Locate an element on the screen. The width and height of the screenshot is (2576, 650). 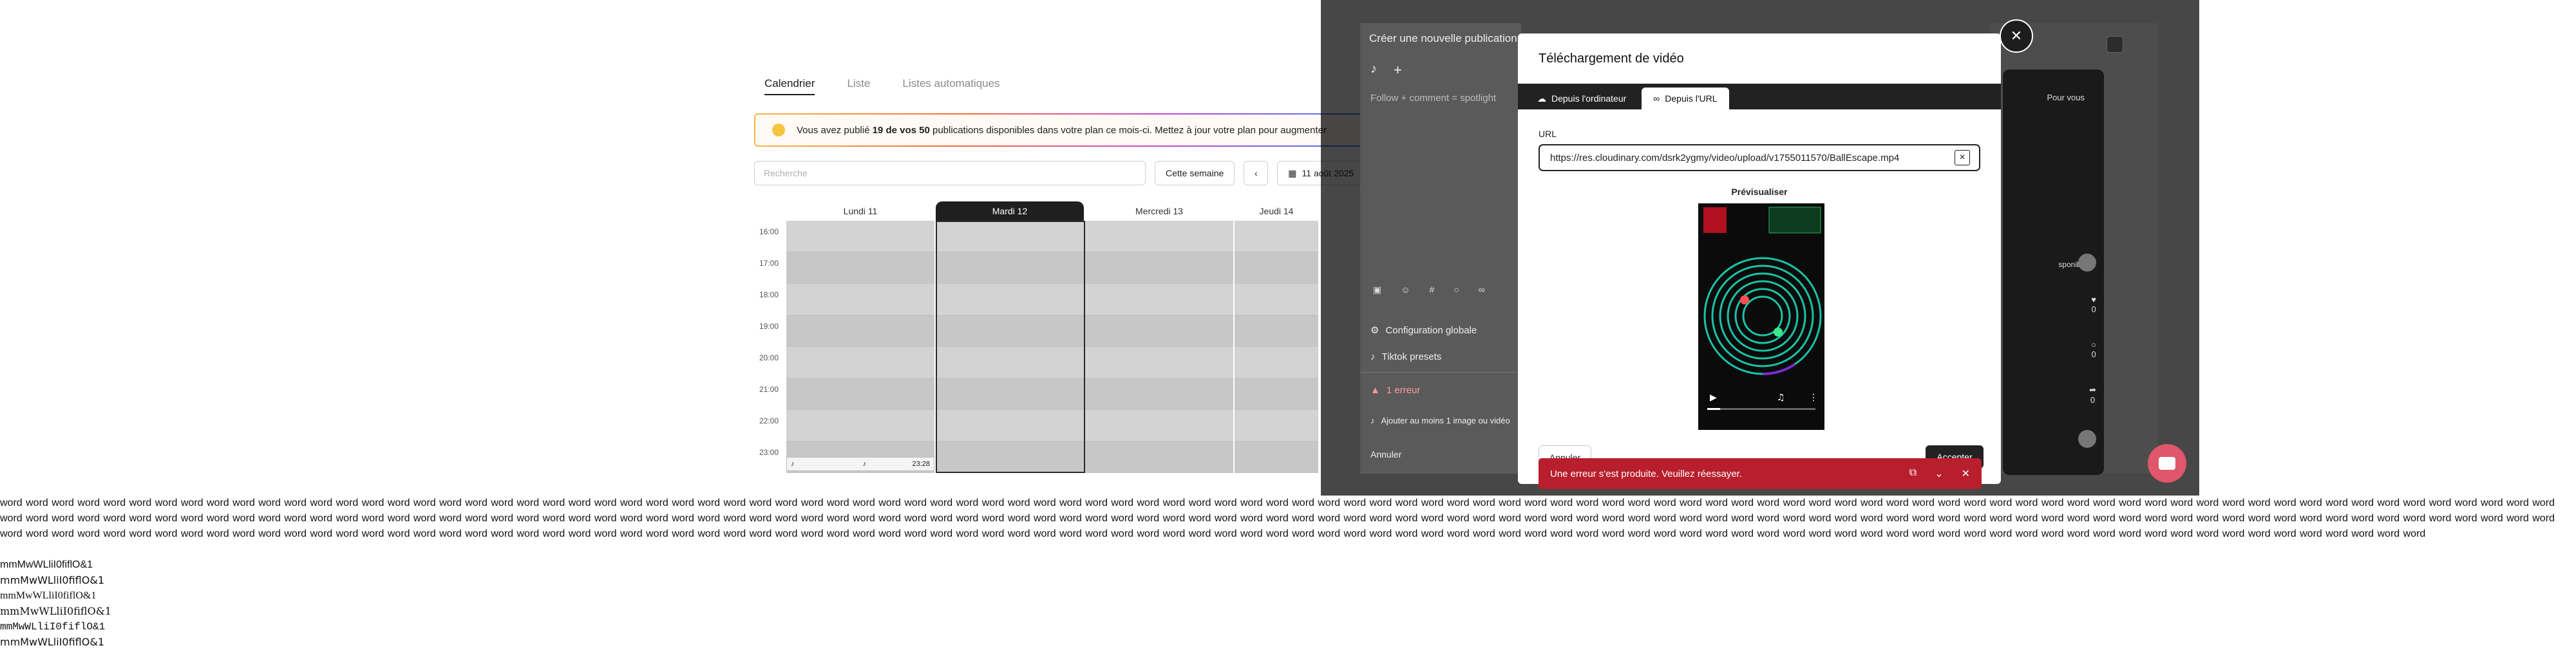
tiktok-presets-item: ♪ Tiktok presets is located at coordinates (1405, 356).